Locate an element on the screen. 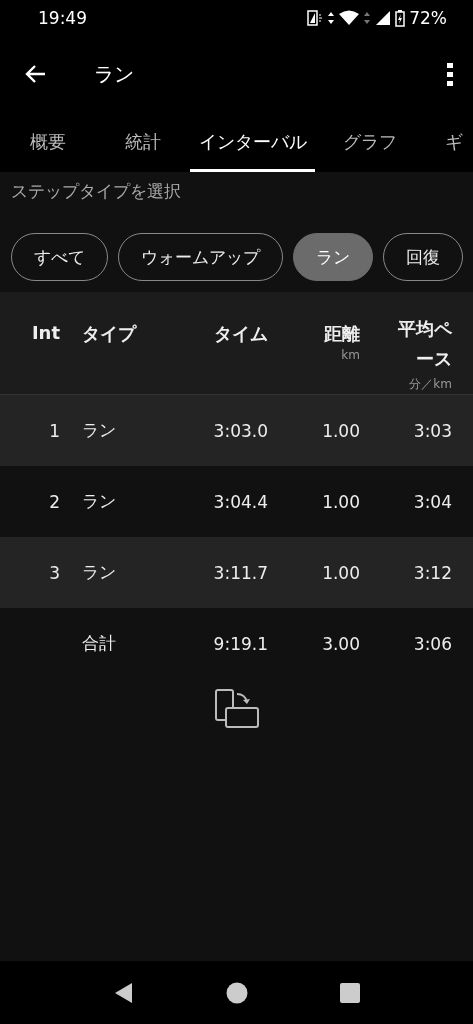 This screenshot has width=473, height=1024. table-cell-text: 3:04.4 is located at coordinates (240, 501).